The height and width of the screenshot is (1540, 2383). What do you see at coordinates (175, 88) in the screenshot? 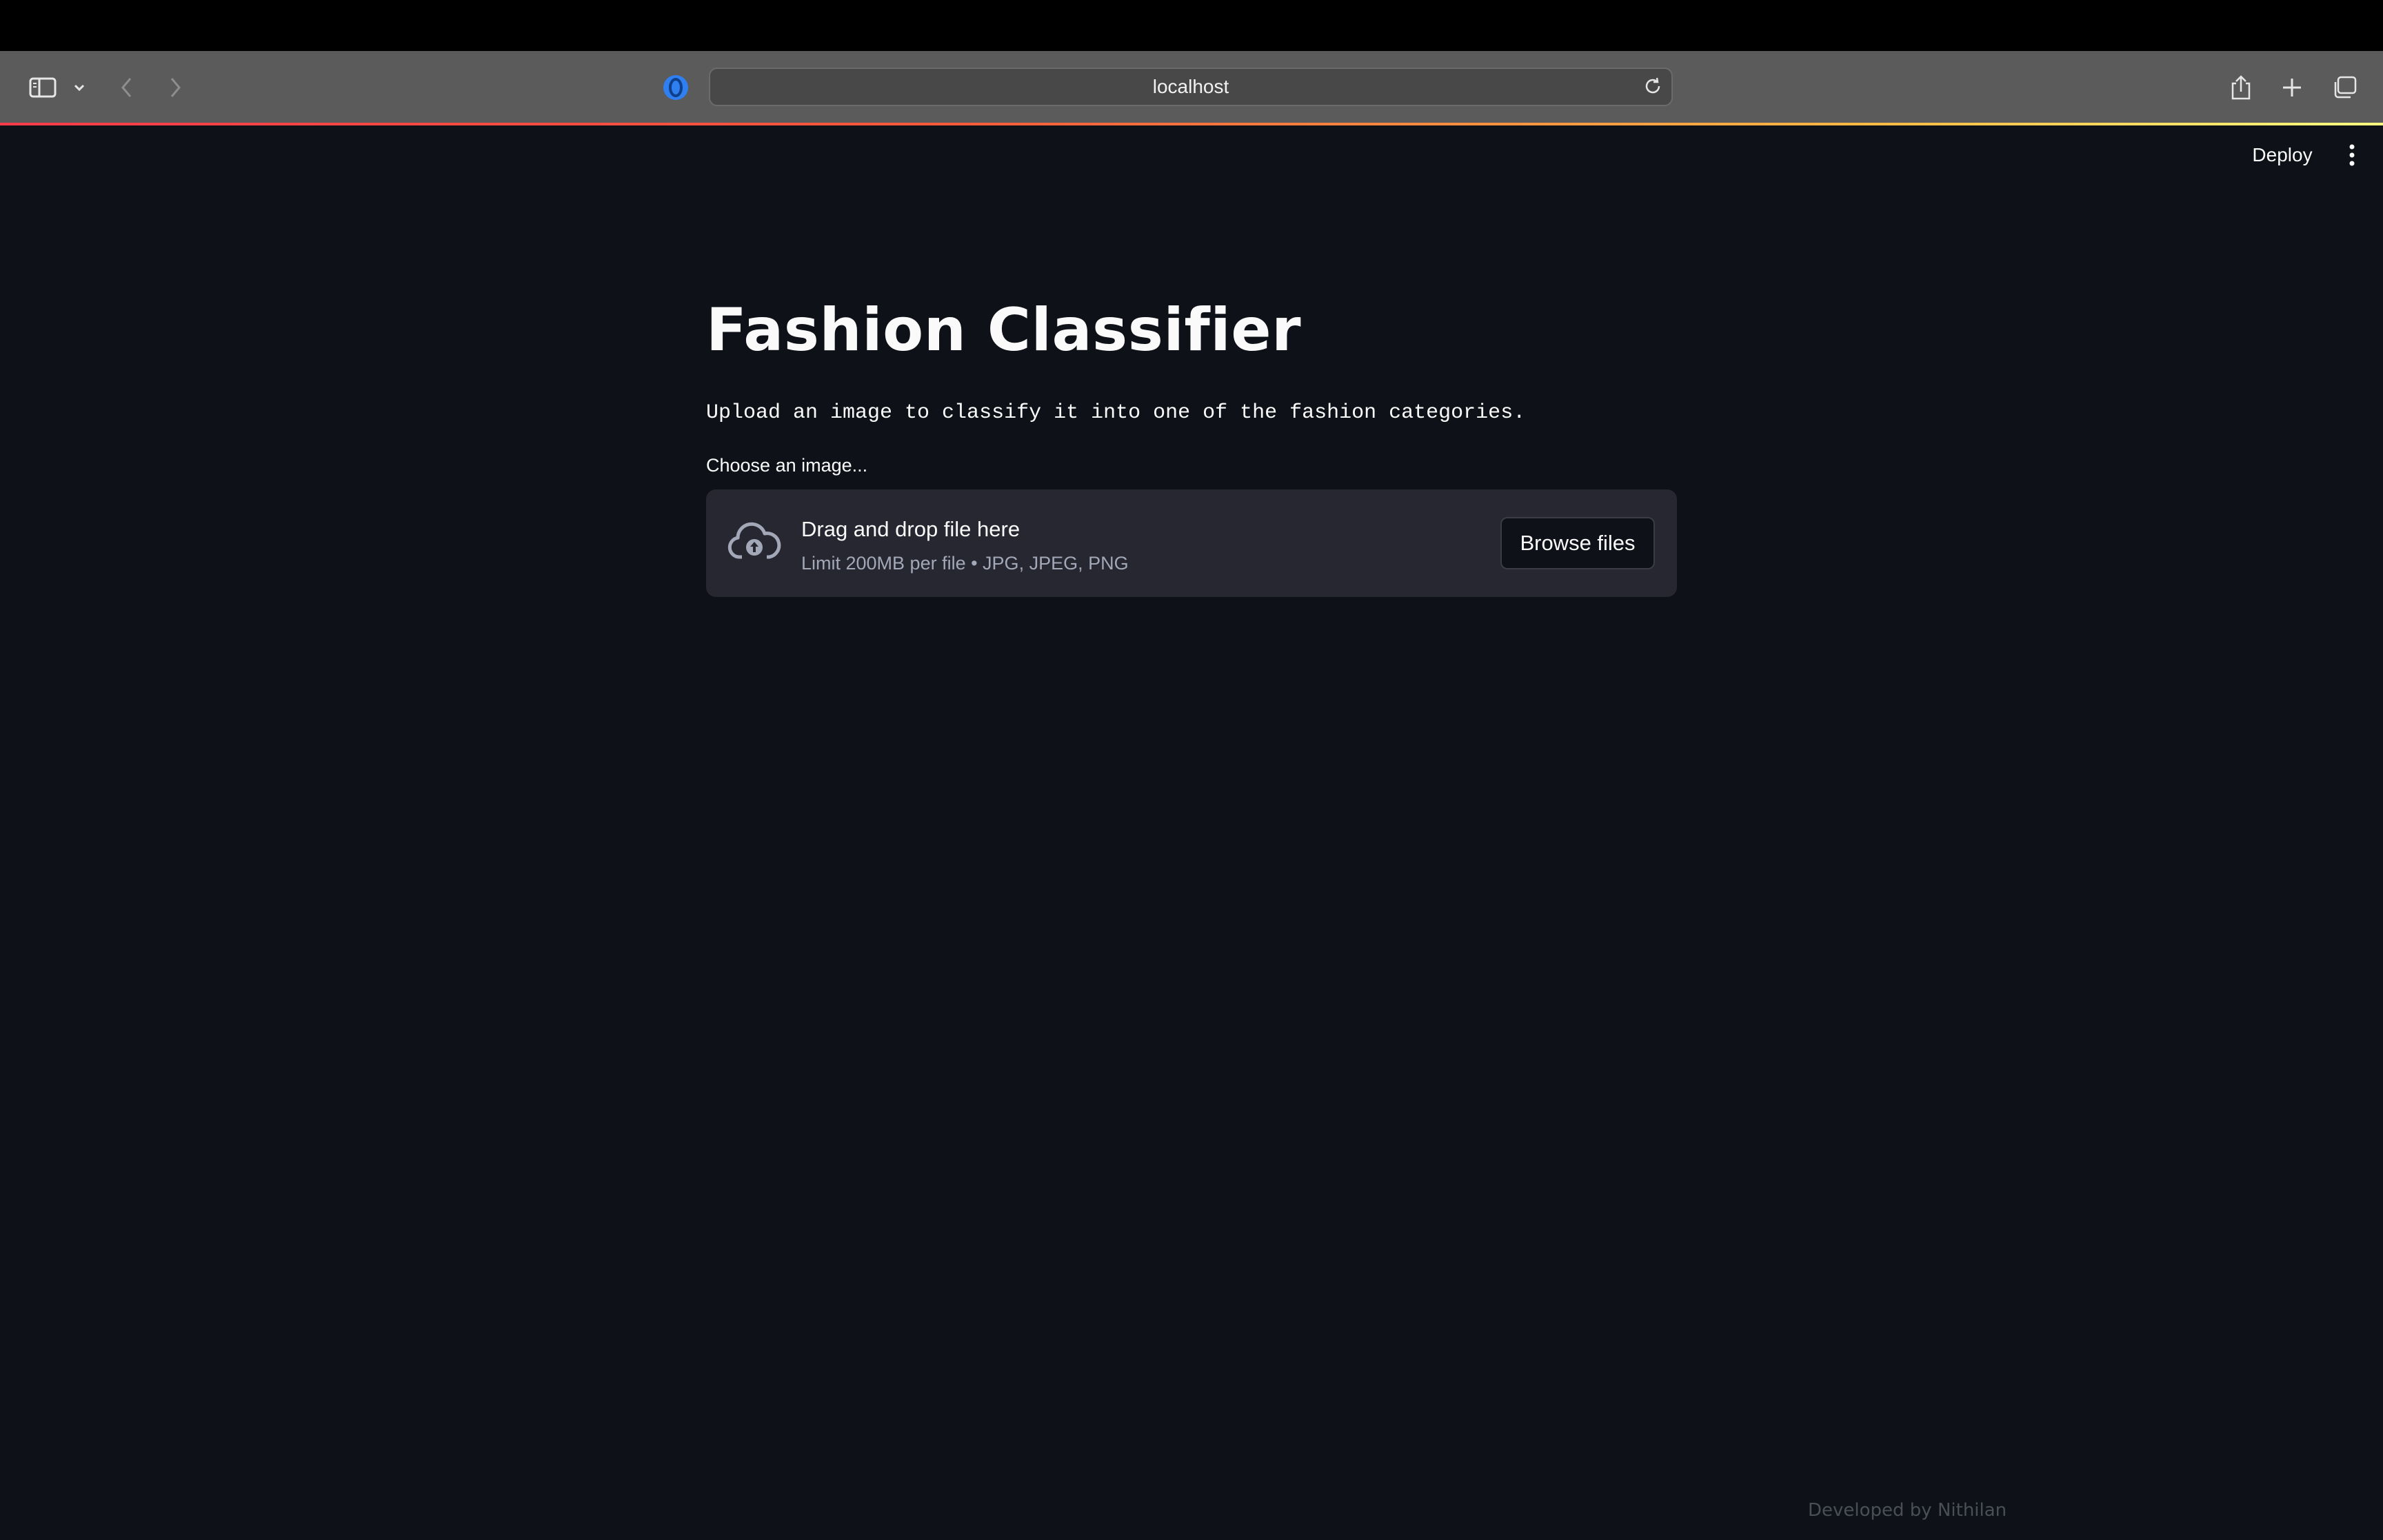
I see `forward-arrow-icon` at bounding box center [175, 88].